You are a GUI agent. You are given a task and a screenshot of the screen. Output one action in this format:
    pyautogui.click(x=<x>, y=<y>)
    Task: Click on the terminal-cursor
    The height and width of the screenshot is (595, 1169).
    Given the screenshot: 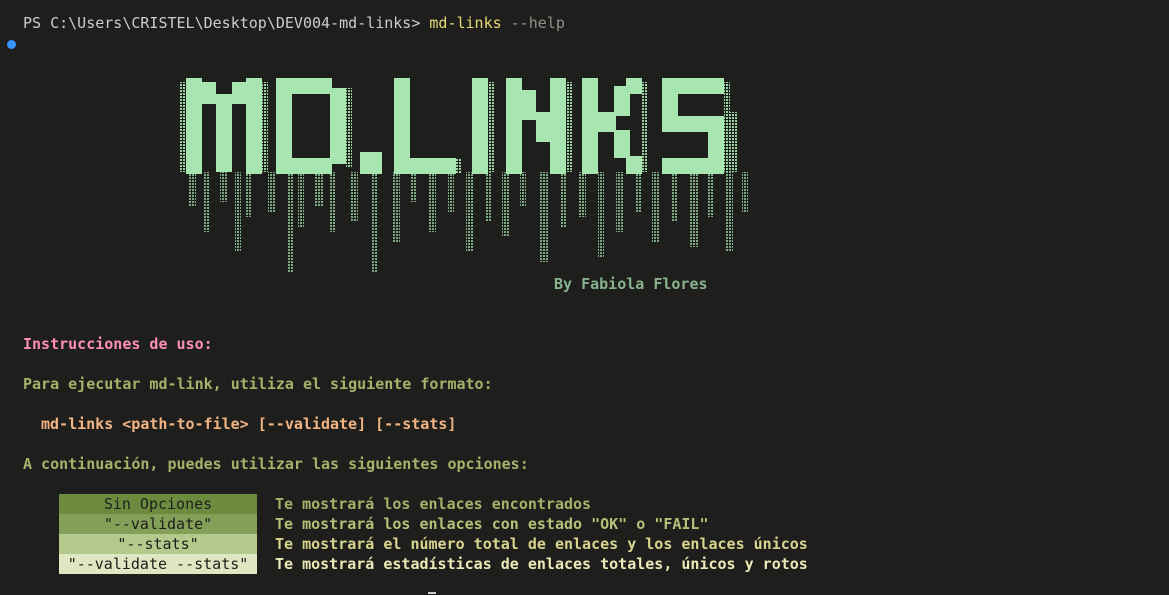 What is the action you would take?
    pyautogui.click(x=432, y=593)
    